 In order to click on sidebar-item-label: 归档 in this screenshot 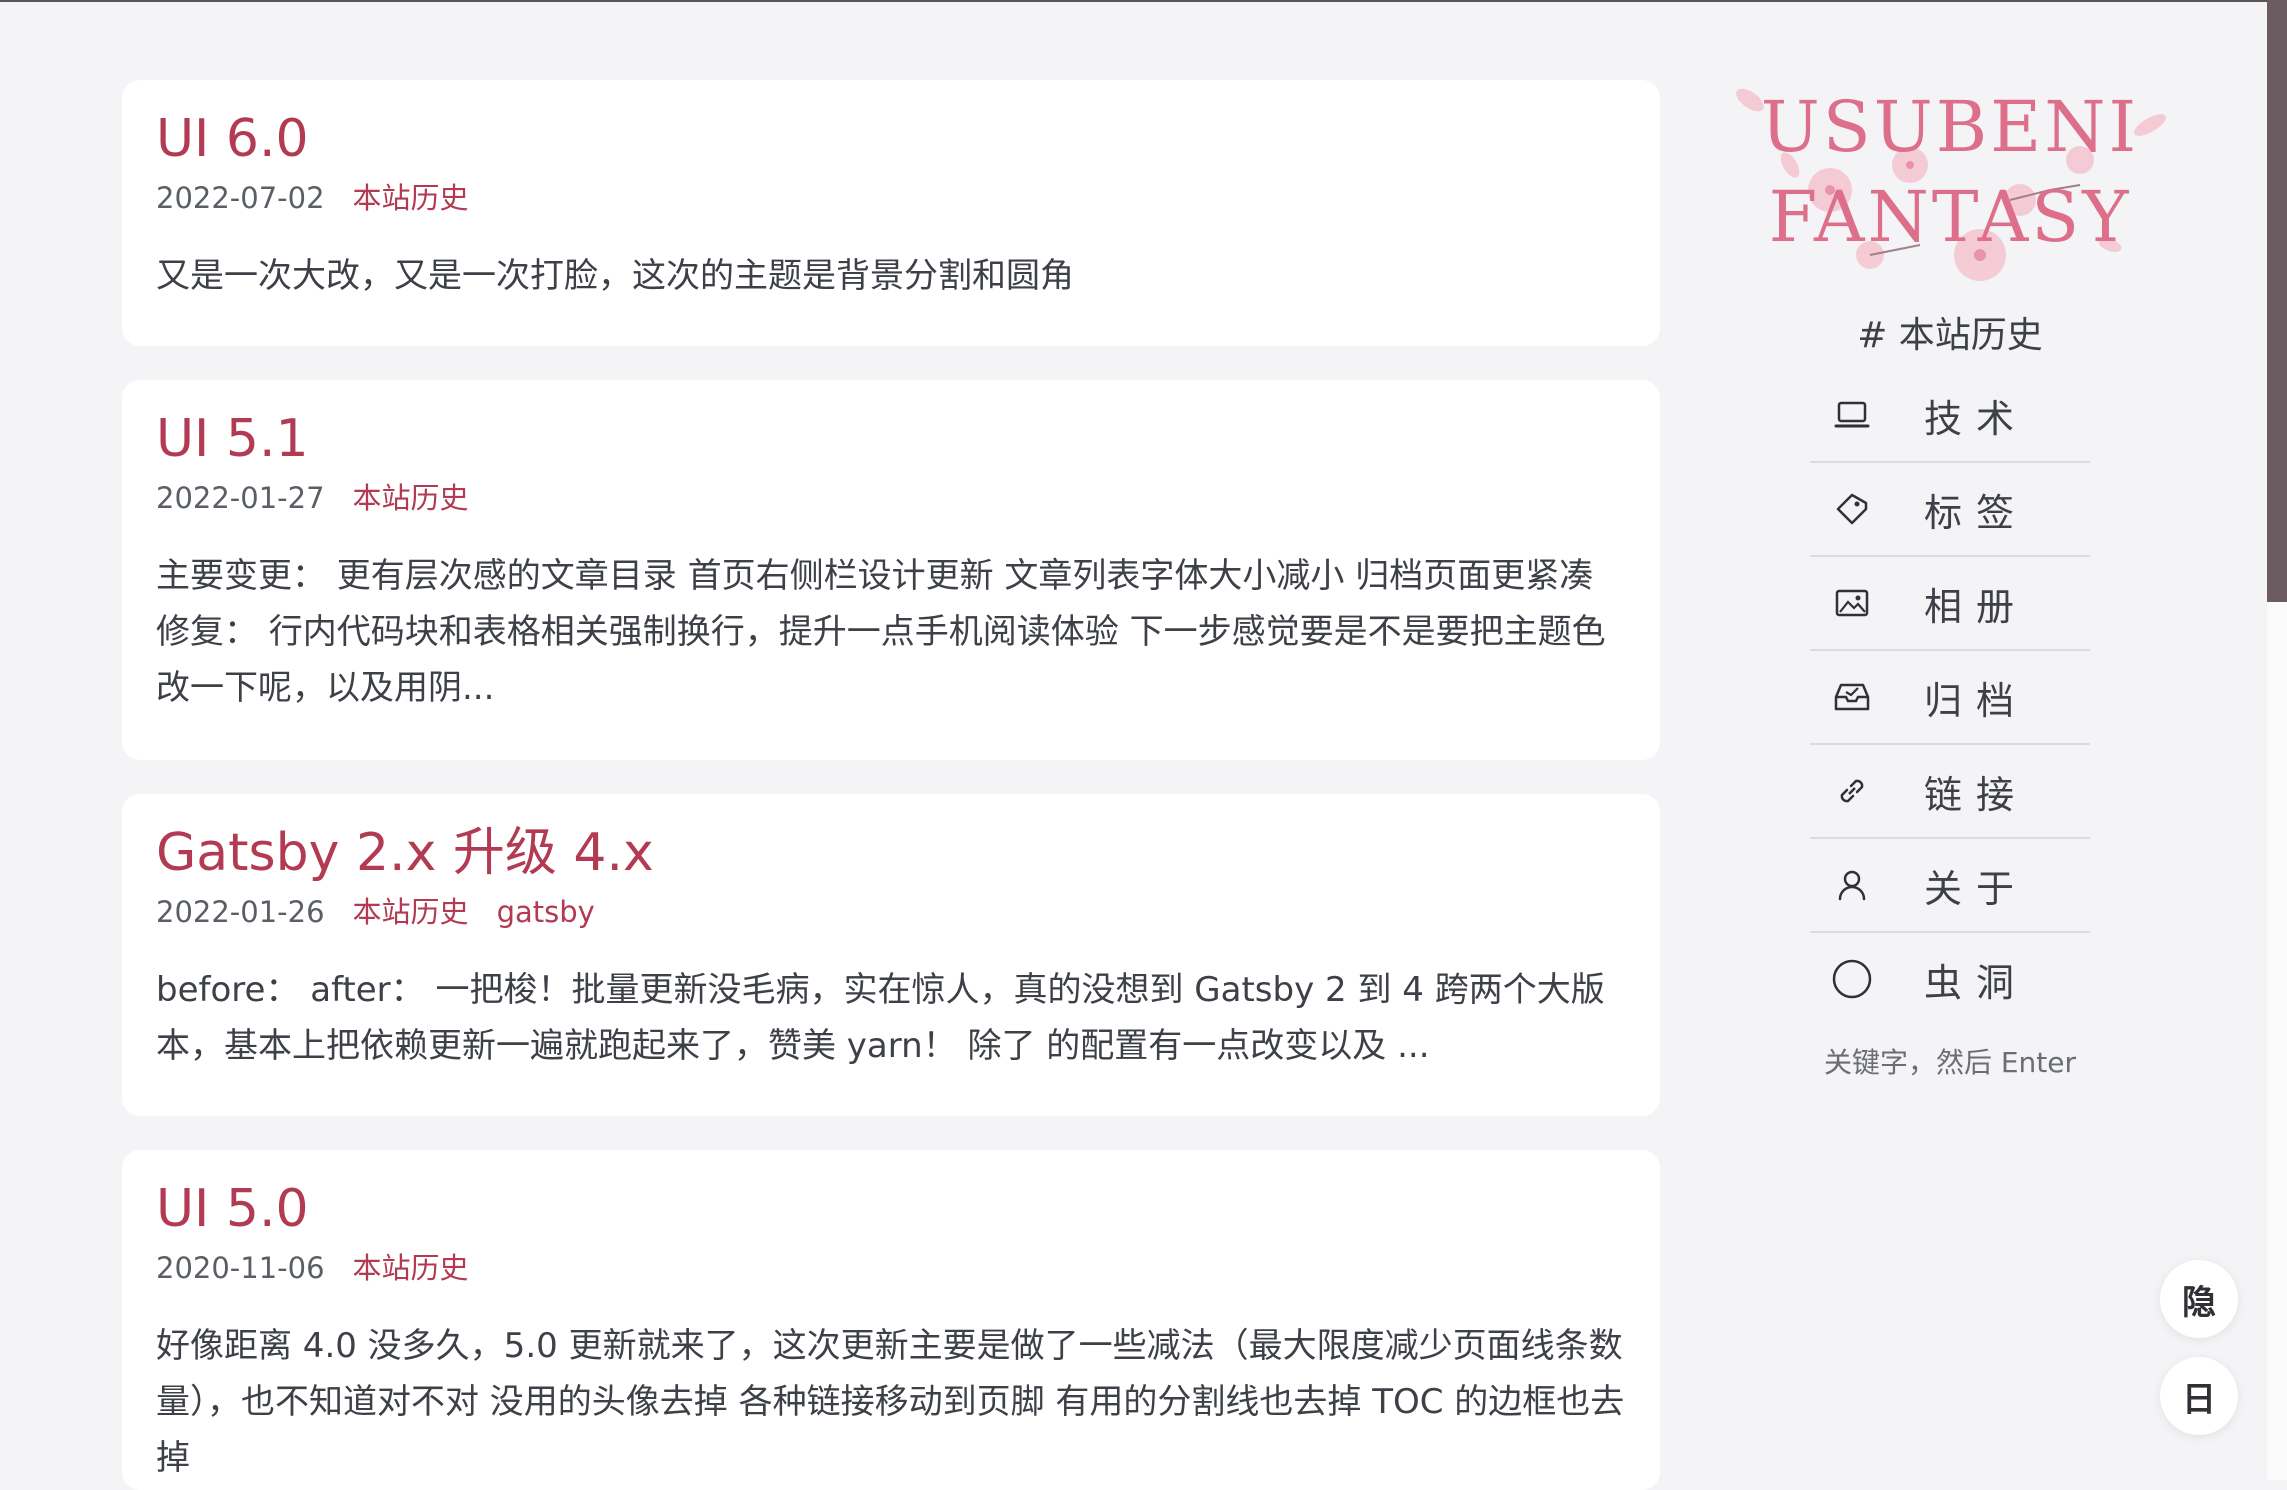, I will do `click(1976, 700)`.